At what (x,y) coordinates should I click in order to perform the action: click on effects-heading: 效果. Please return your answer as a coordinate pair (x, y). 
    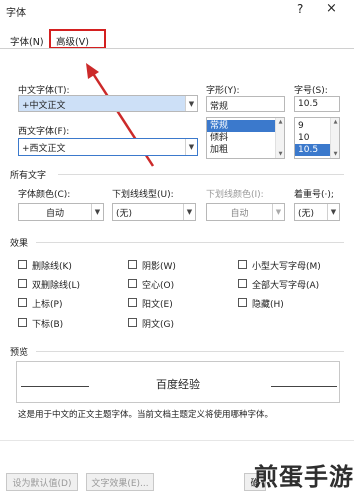
    Looking at the image, I should click on (19, 244).